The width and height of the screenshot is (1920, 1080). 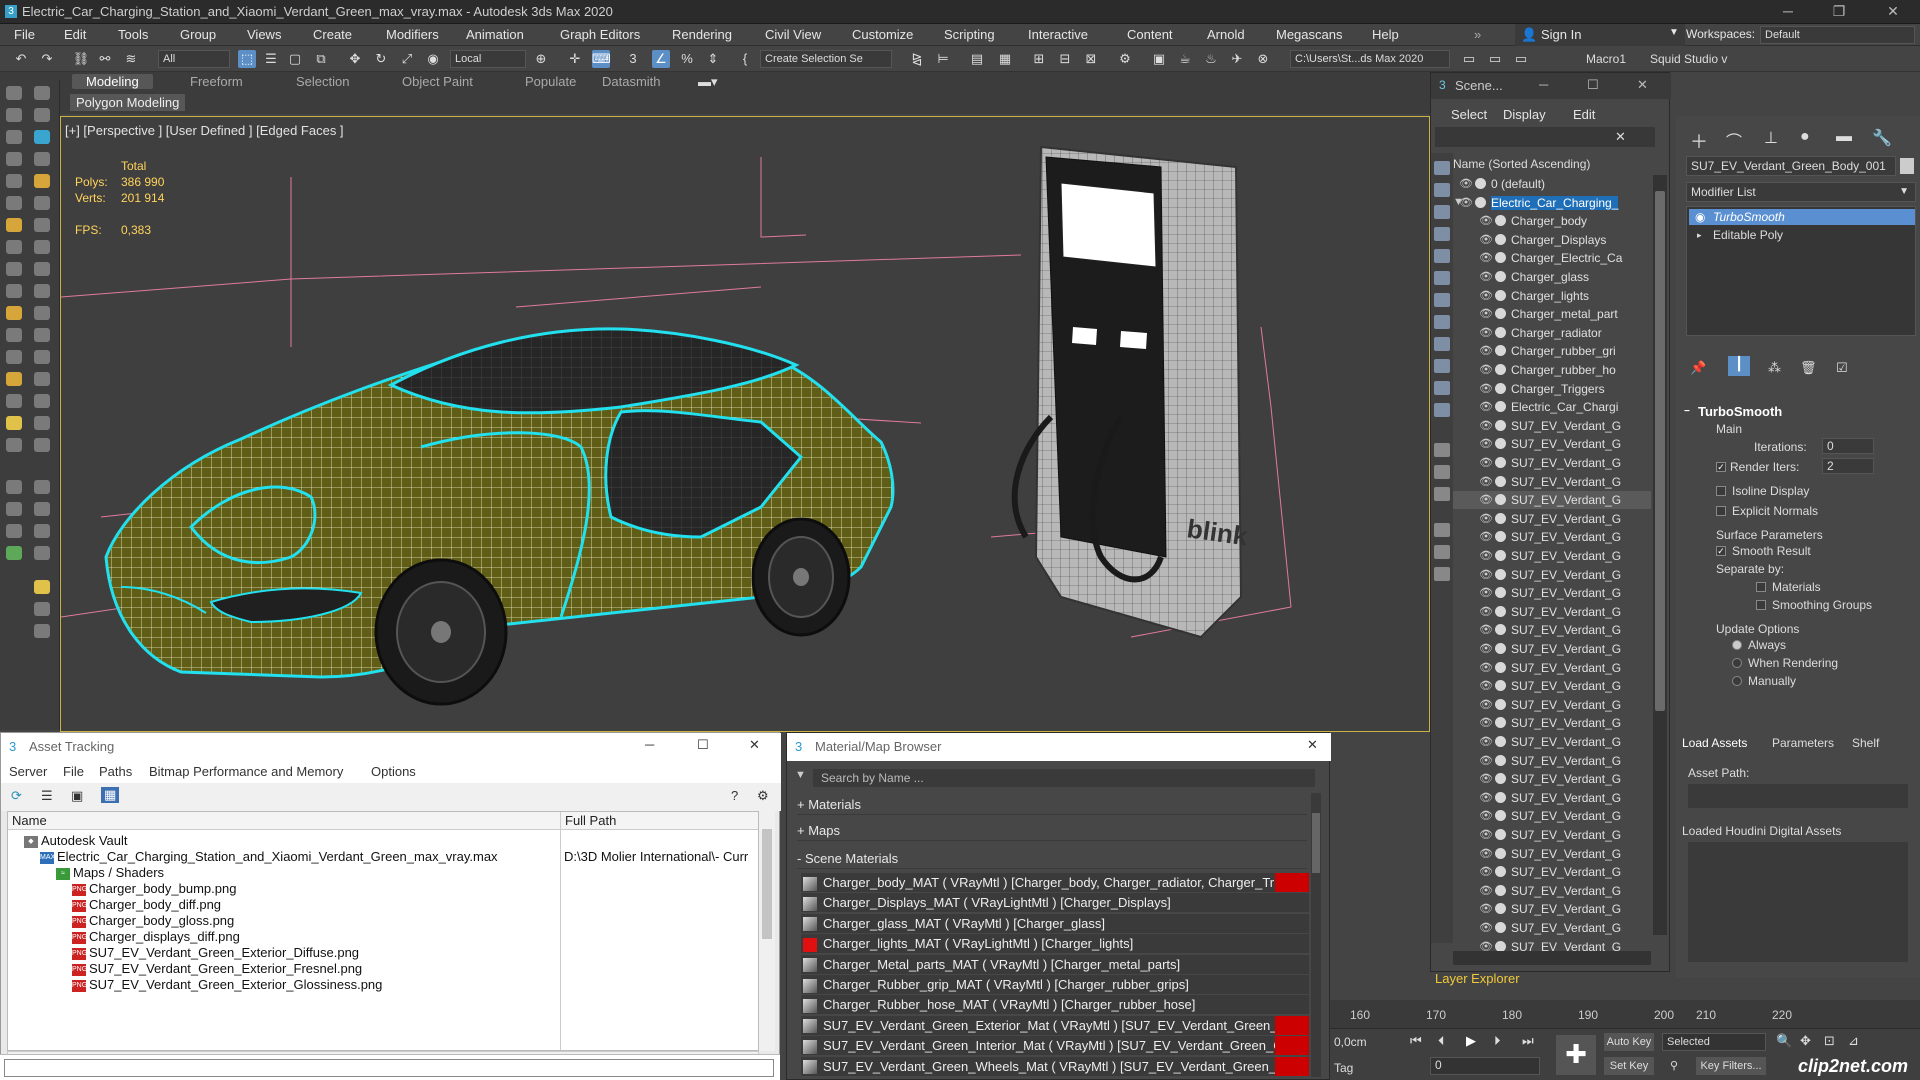 I want to click on rotate-icon: ↻, so click(x=381, y=59).